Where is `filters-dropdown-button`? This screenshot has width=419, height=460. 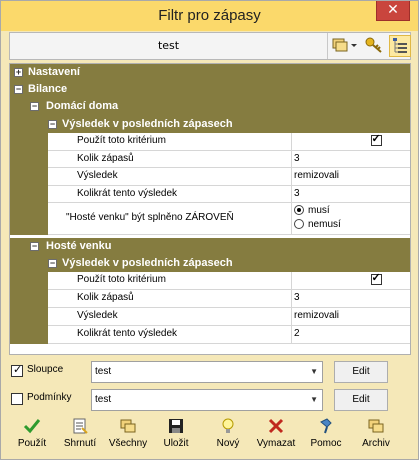
filters-dropdown-button is located at coordinates (345, 46).